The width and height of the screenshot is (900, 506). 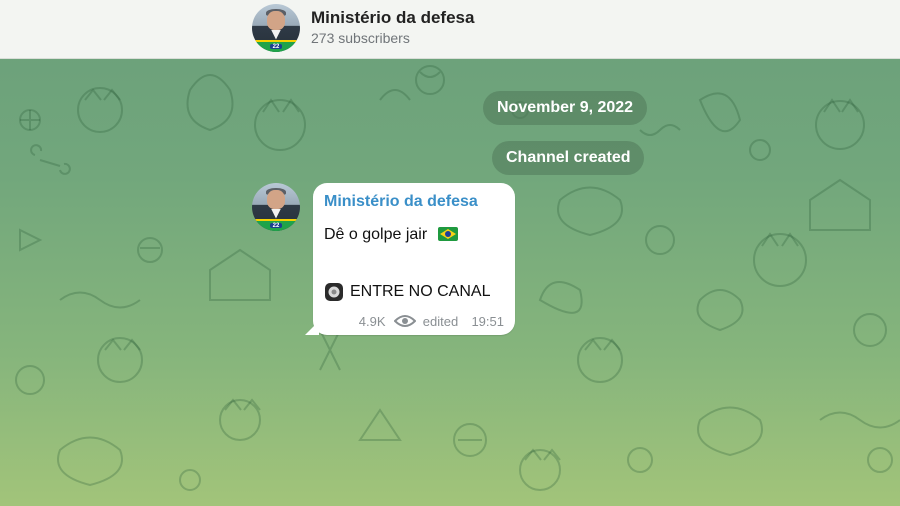 What do you see at coordinates (487, 321) in the screenshot?
I see `message-time: 19:51` at bounding box center [487, 321].